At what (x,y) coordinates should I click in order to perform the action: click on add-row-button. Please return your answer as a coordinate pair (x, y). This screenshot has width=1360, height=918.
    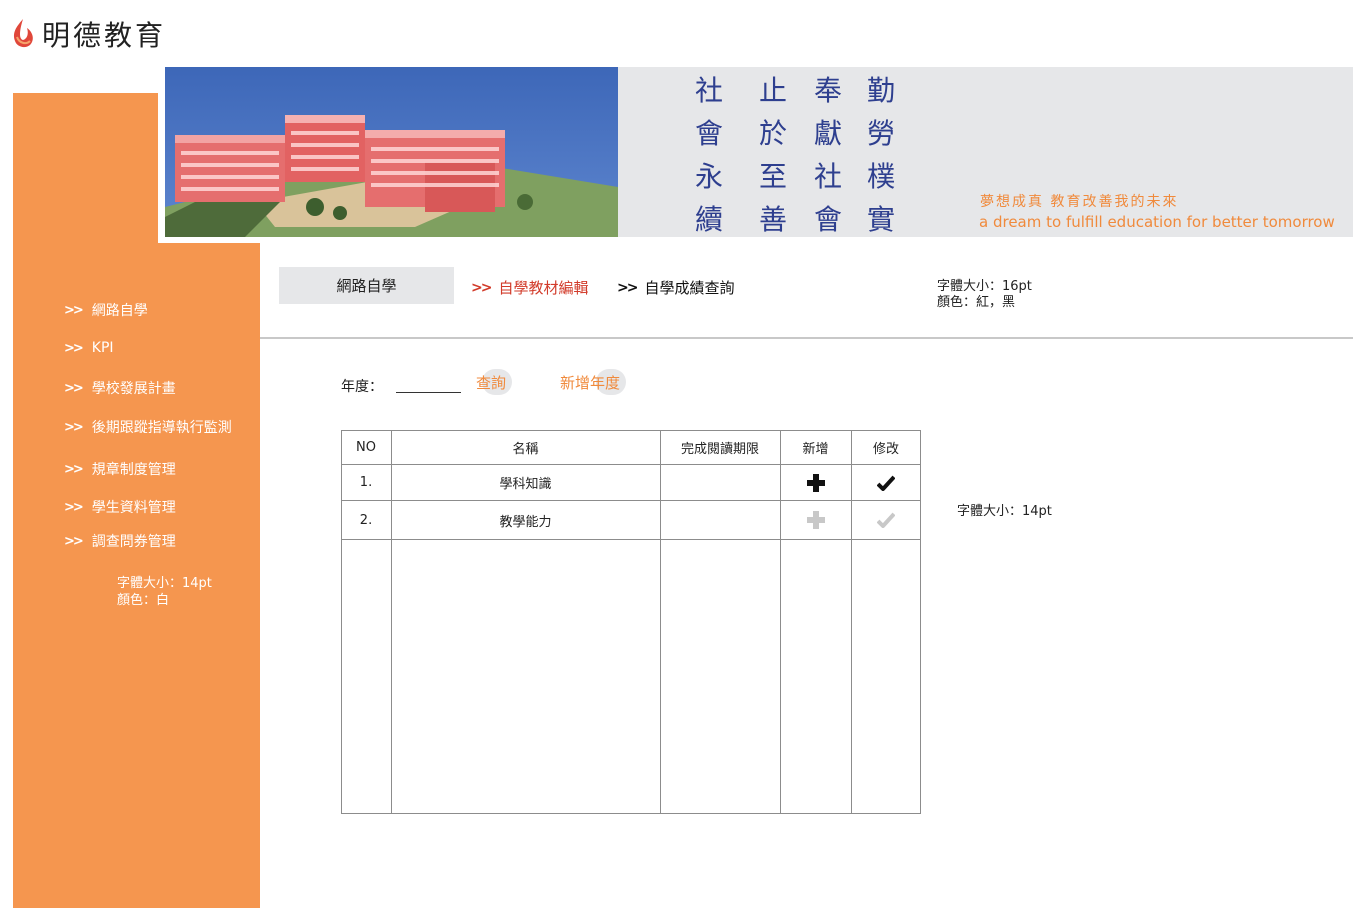
    Looking at the image, I should click on (815, 482).